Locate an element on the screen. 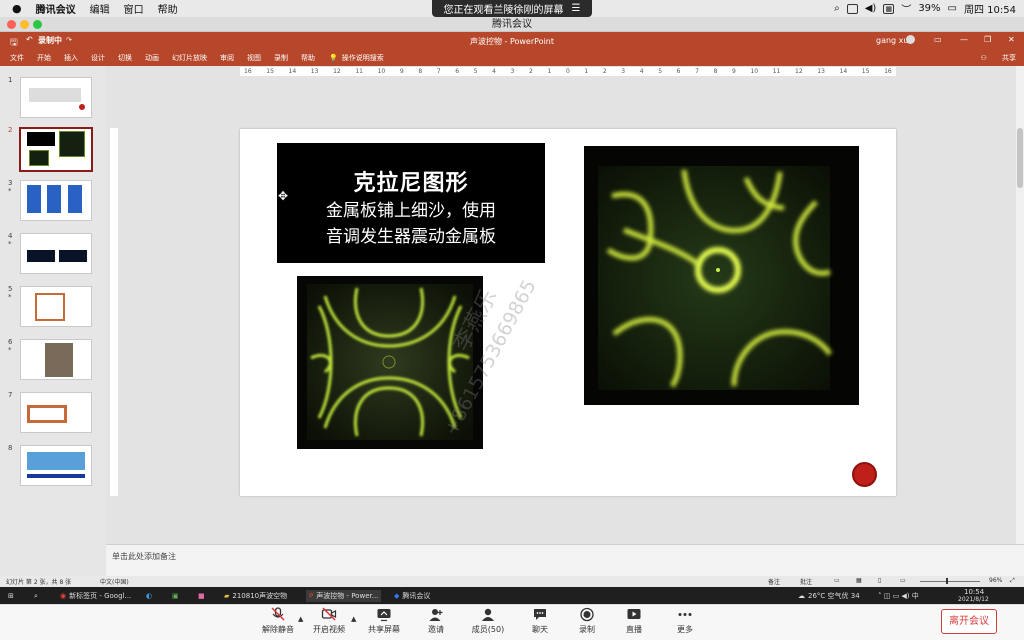 This screenshot has width=1024, height=640. leave-meeting-button: 离开会议 is located at coordinates (969, 621).